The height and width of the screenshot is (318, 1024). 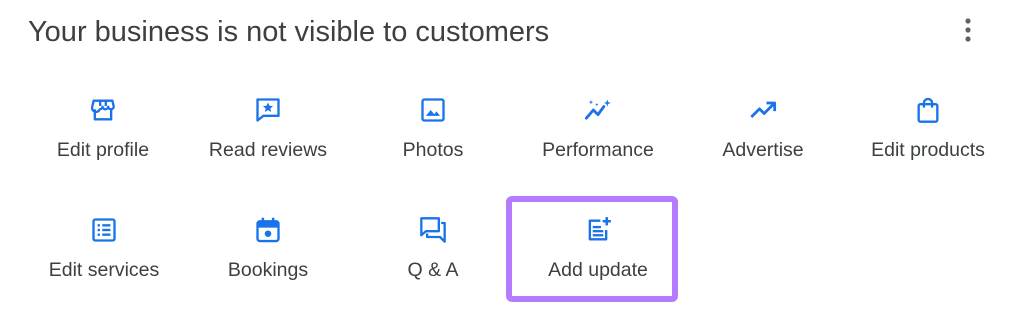 I want to click on edit-products-label: Edit products, so click(x=928, y=150).